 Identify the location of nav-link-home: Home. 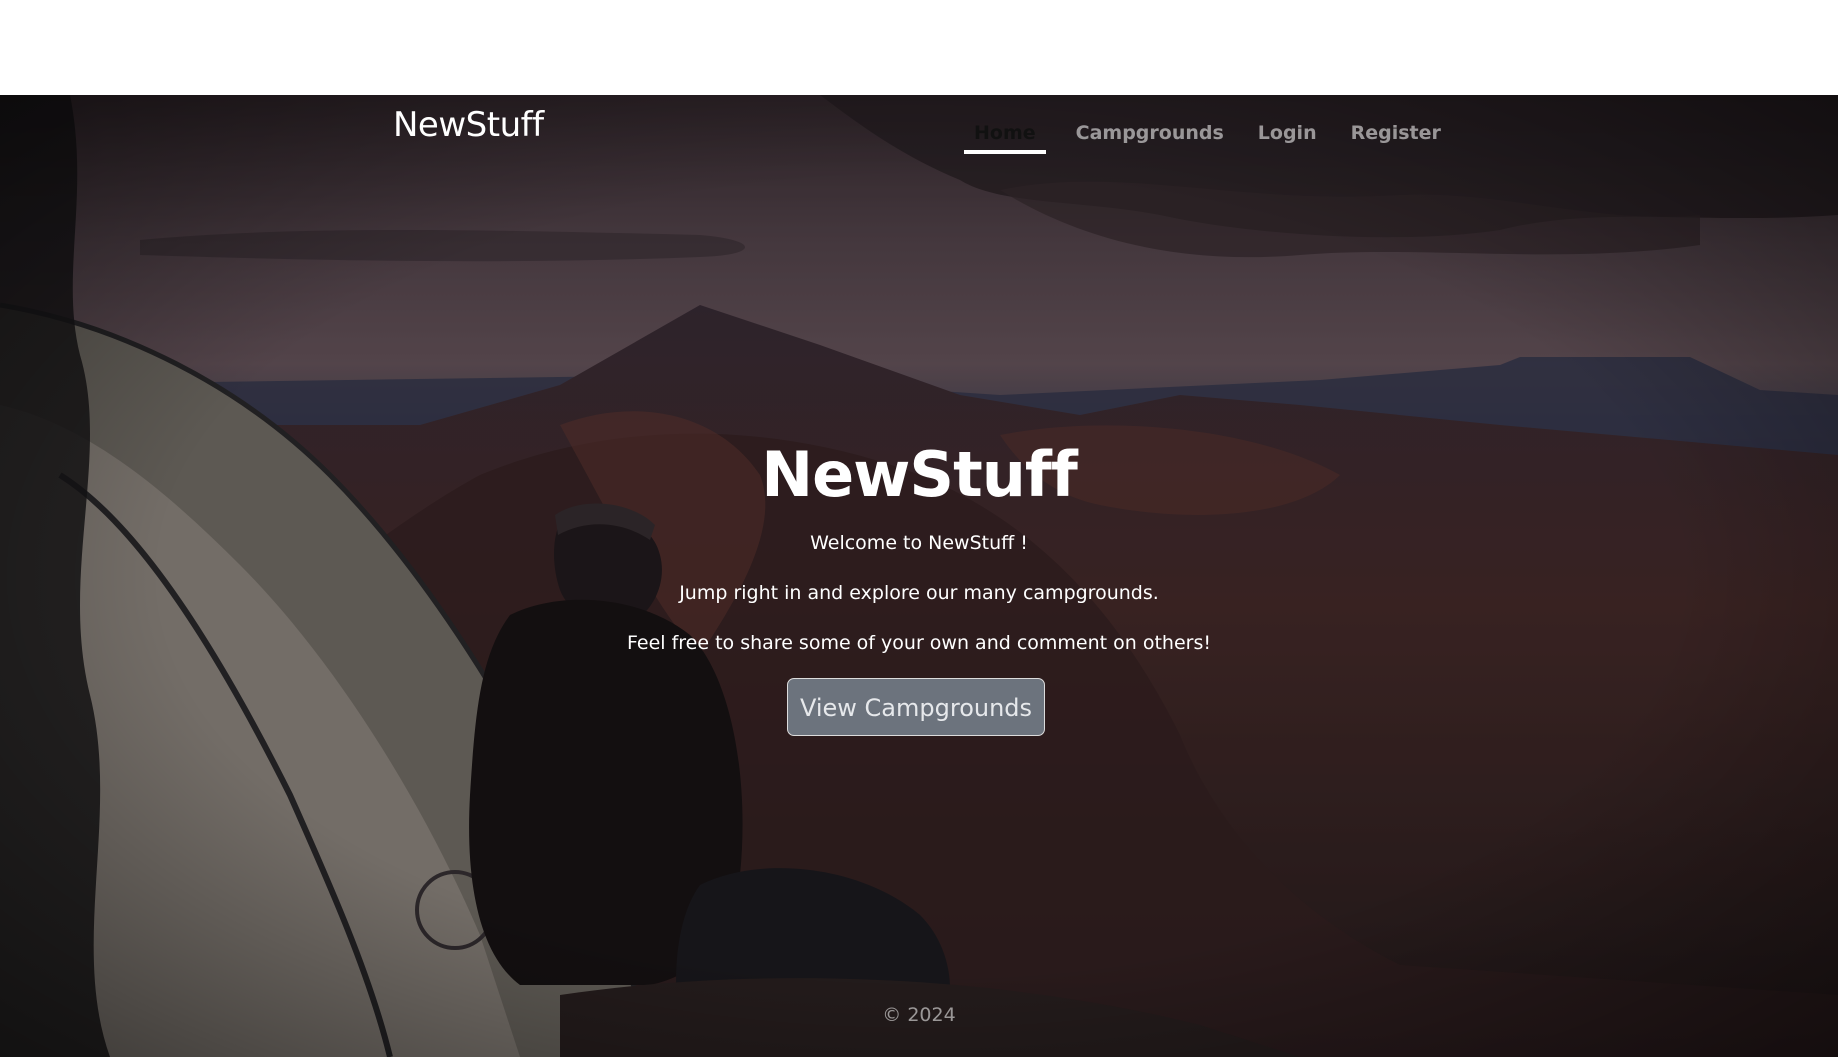
(1005, 138).